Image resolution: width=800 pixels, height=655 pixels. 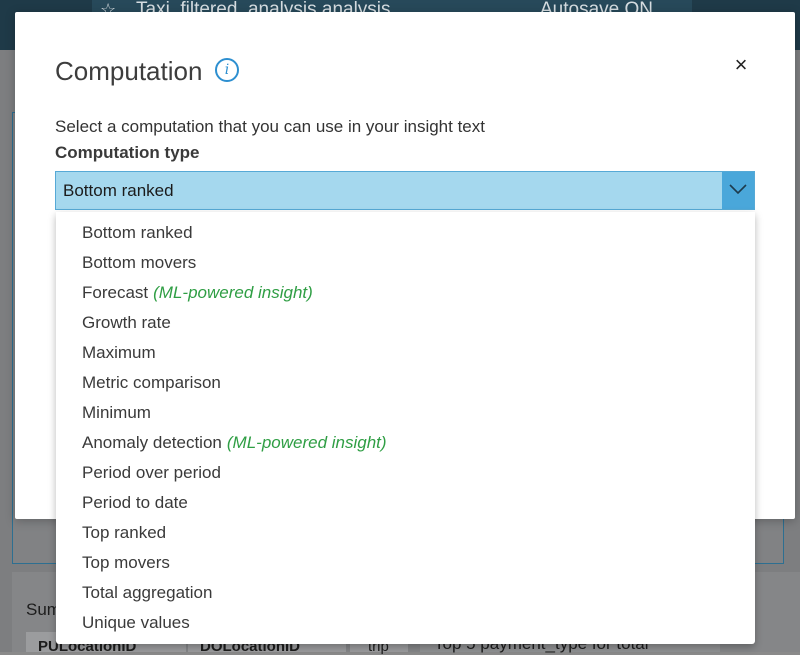 I want to click on option-label: Unique values, so click(x=136, y=622).